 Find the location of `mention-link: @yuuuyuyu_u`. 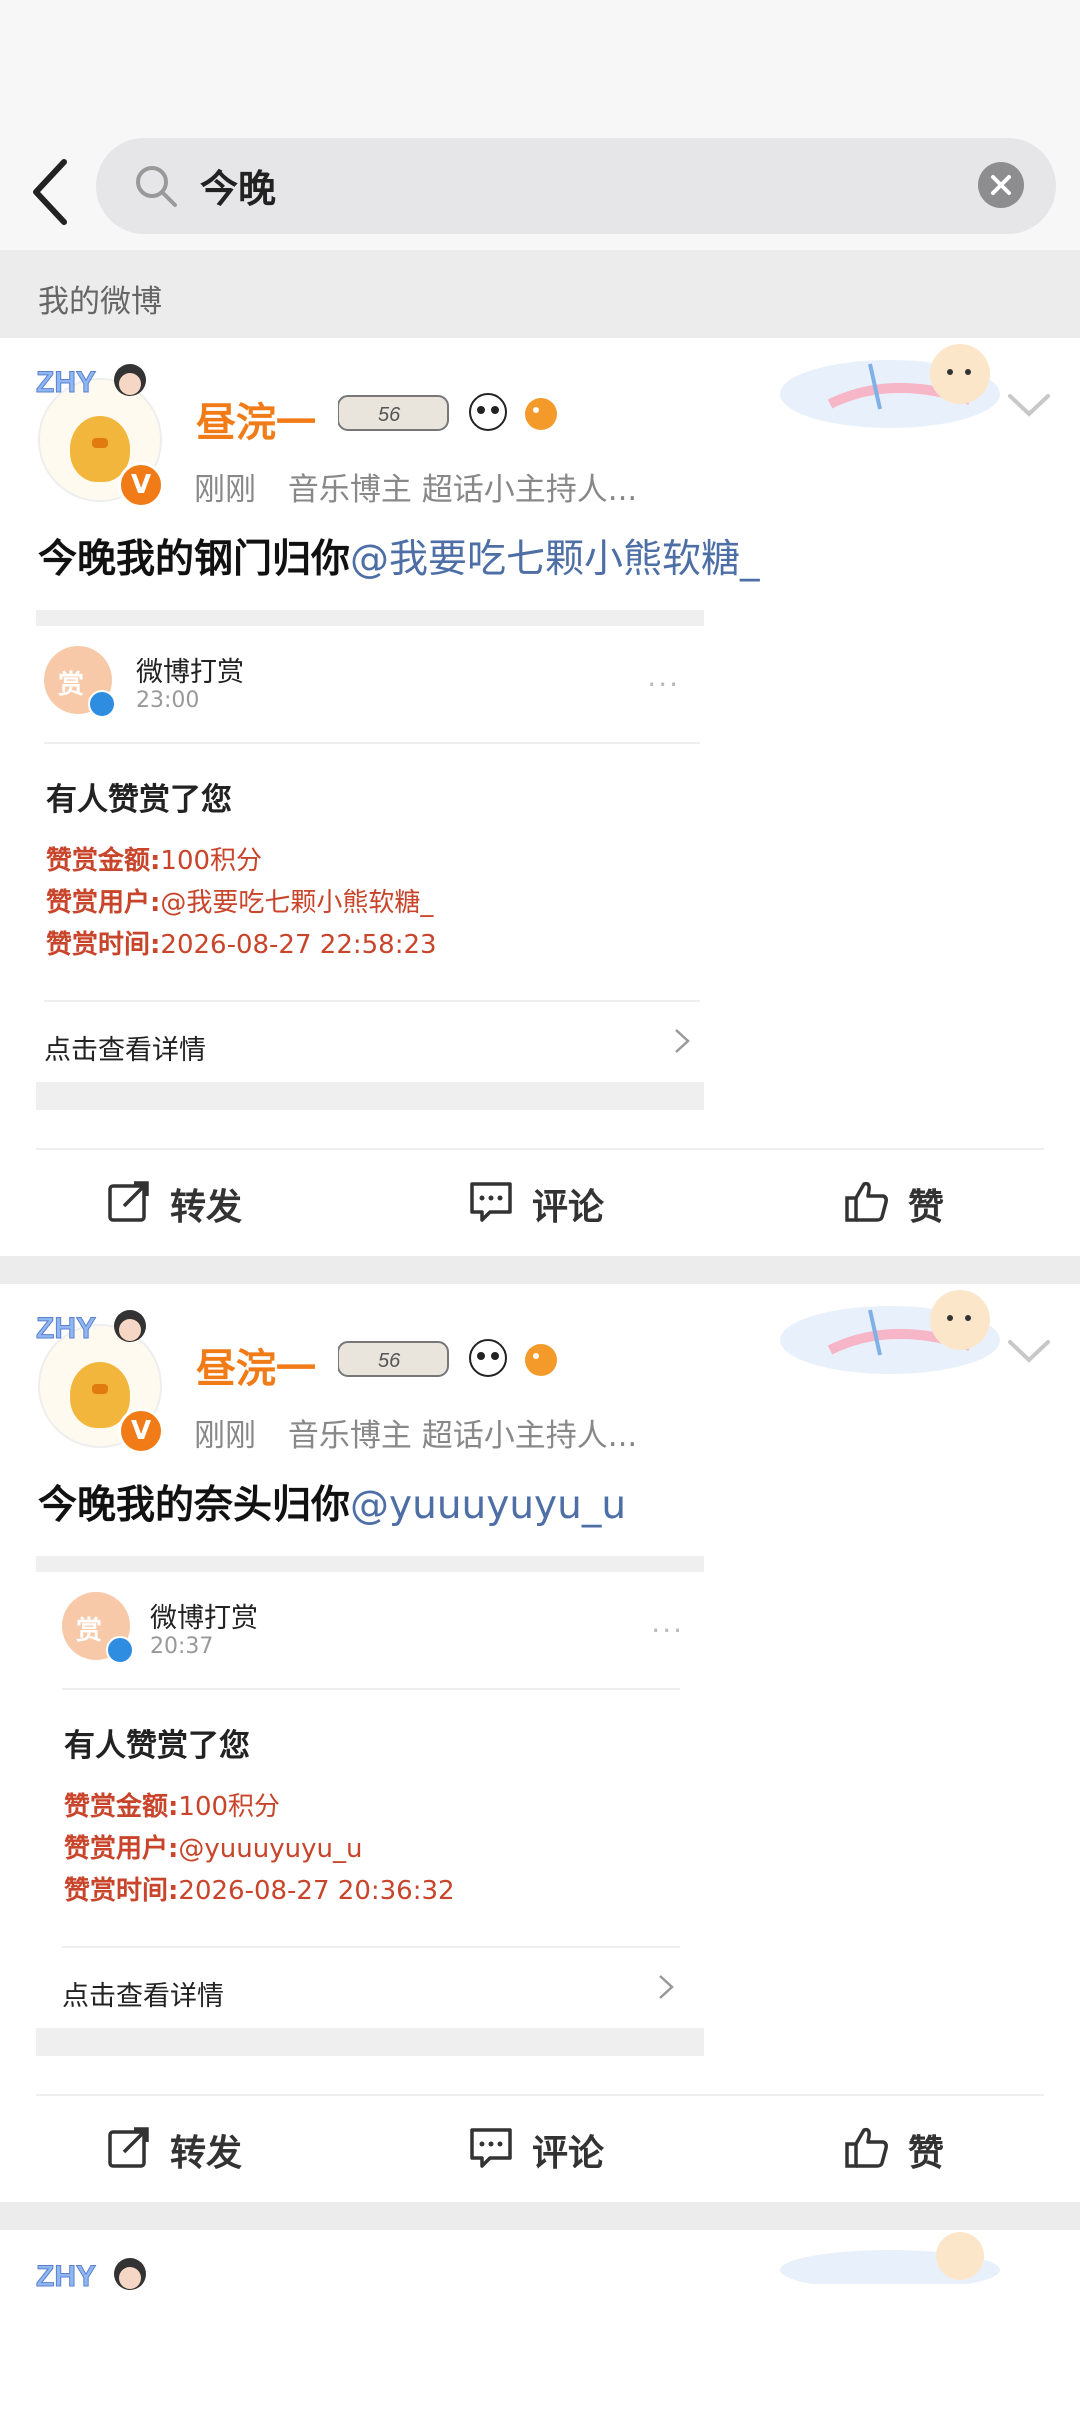

mention-link: @yuuuyuyu_u is located at coordinates (488, 1505).